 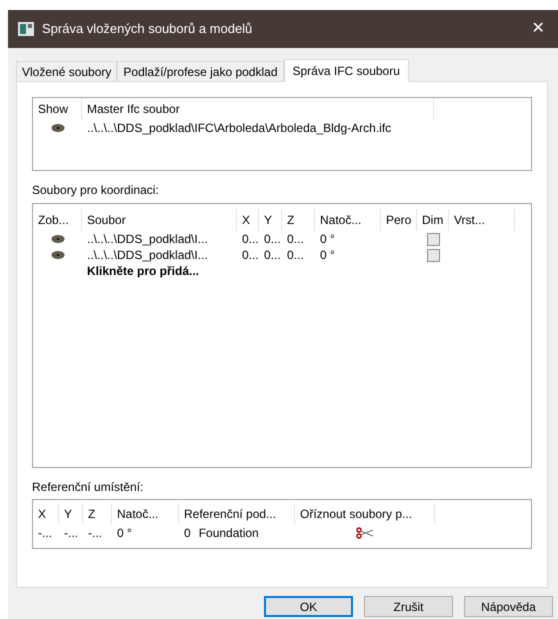 I want to click on tab: Podlaží/profese jako podklad, so click(x=200, y=71).